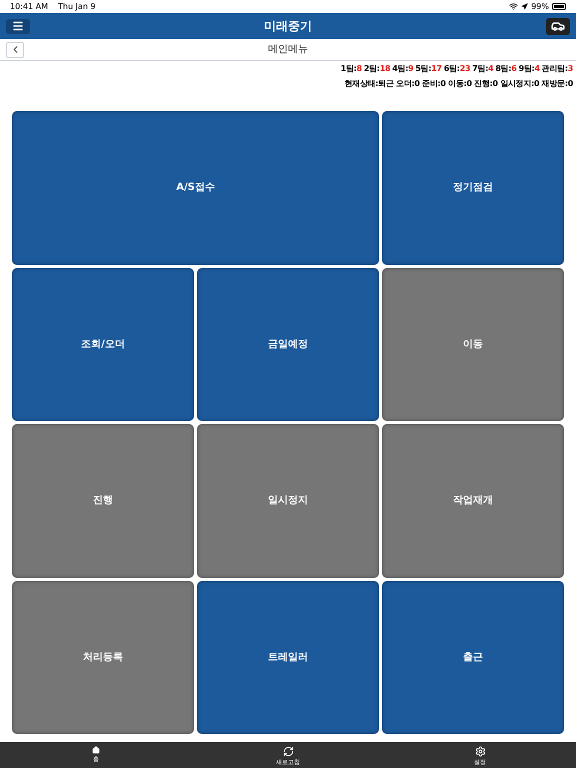 This screenshot has width=576, height=768. What do you see at coordinates (506, 69) in the screenshot?
I see `team-count: 8팀:6` at bounding box center [506, 69].